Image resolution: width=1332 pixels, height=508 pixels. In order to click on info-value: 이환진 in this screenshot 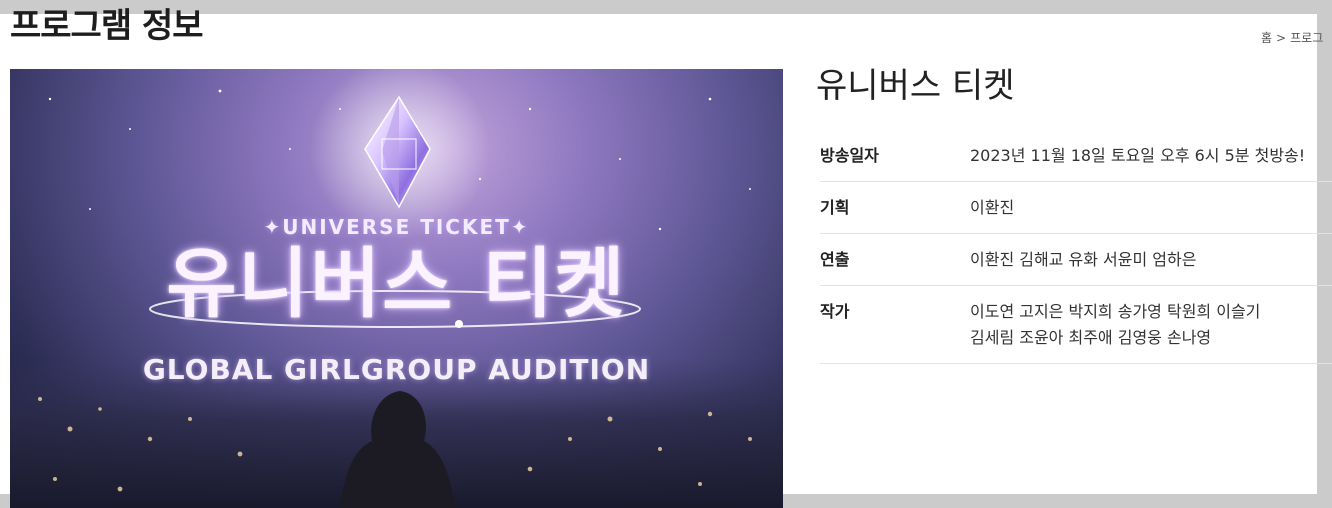, I will do `click(1151, 207)`.